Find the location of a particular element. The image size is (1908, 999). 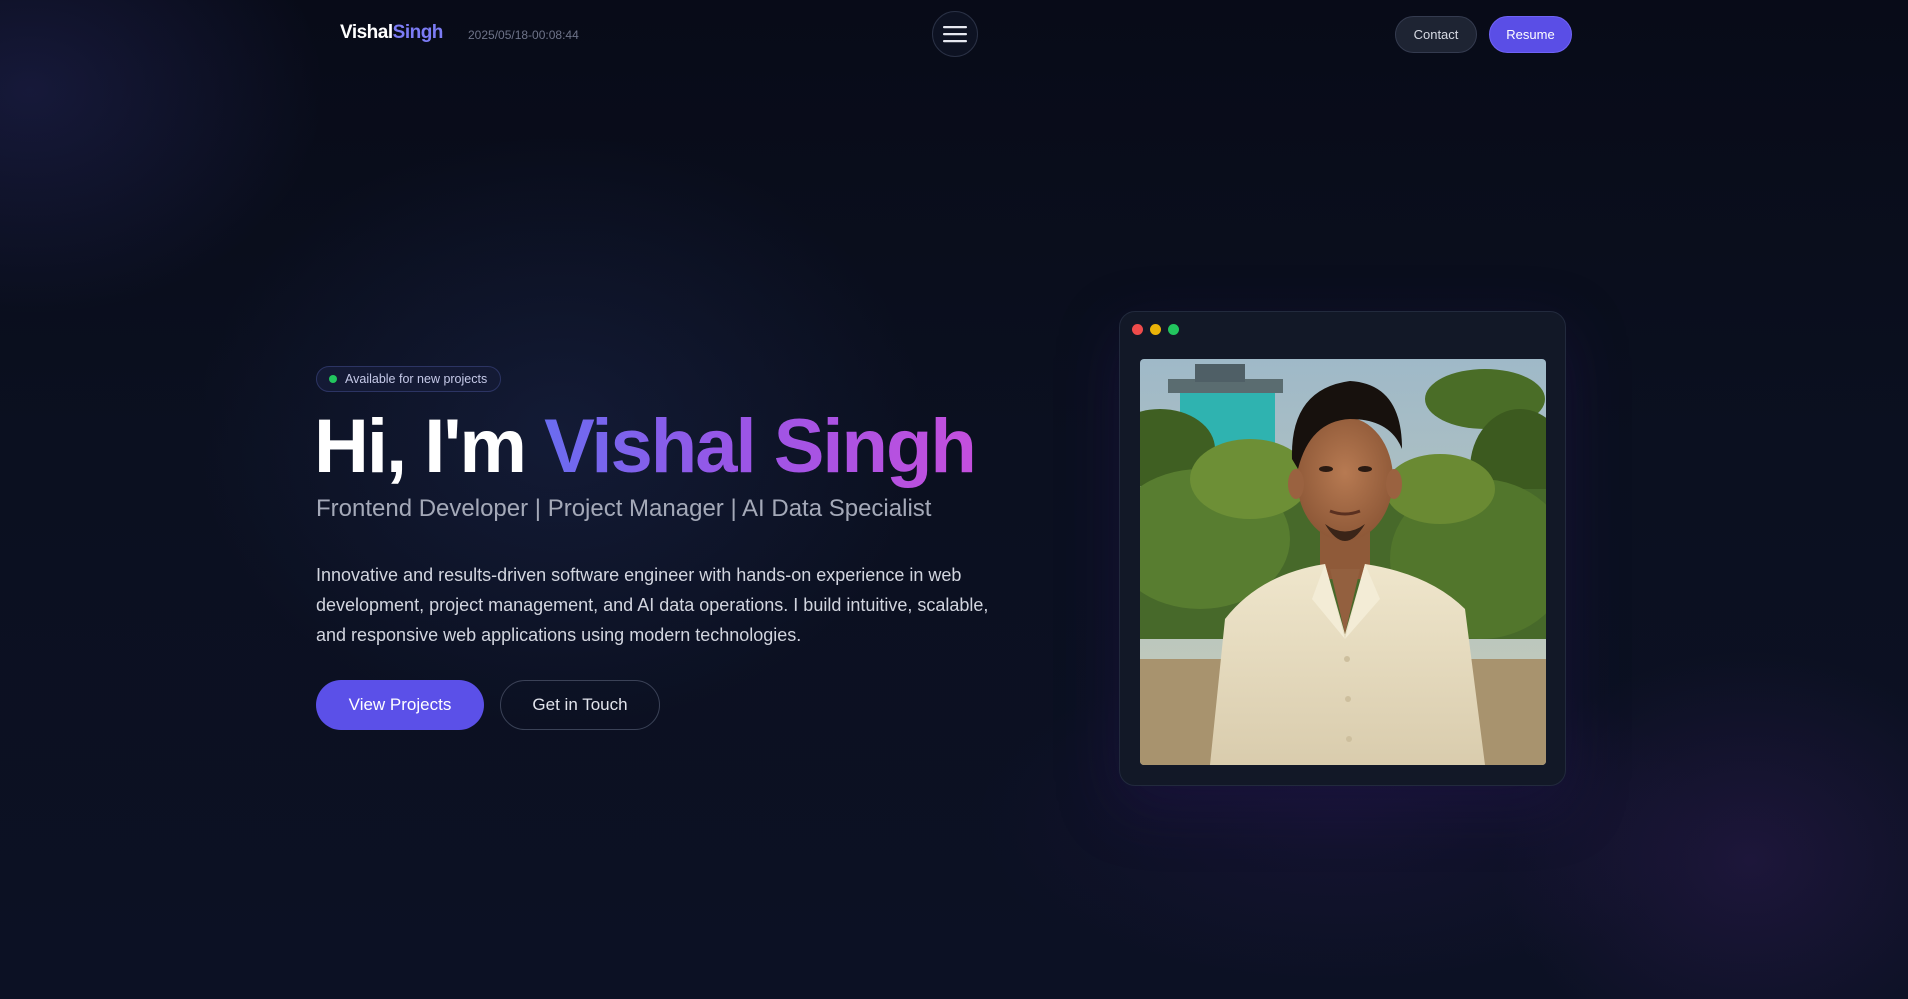

contact-button: Contact is located at coordinates (1436, 34).